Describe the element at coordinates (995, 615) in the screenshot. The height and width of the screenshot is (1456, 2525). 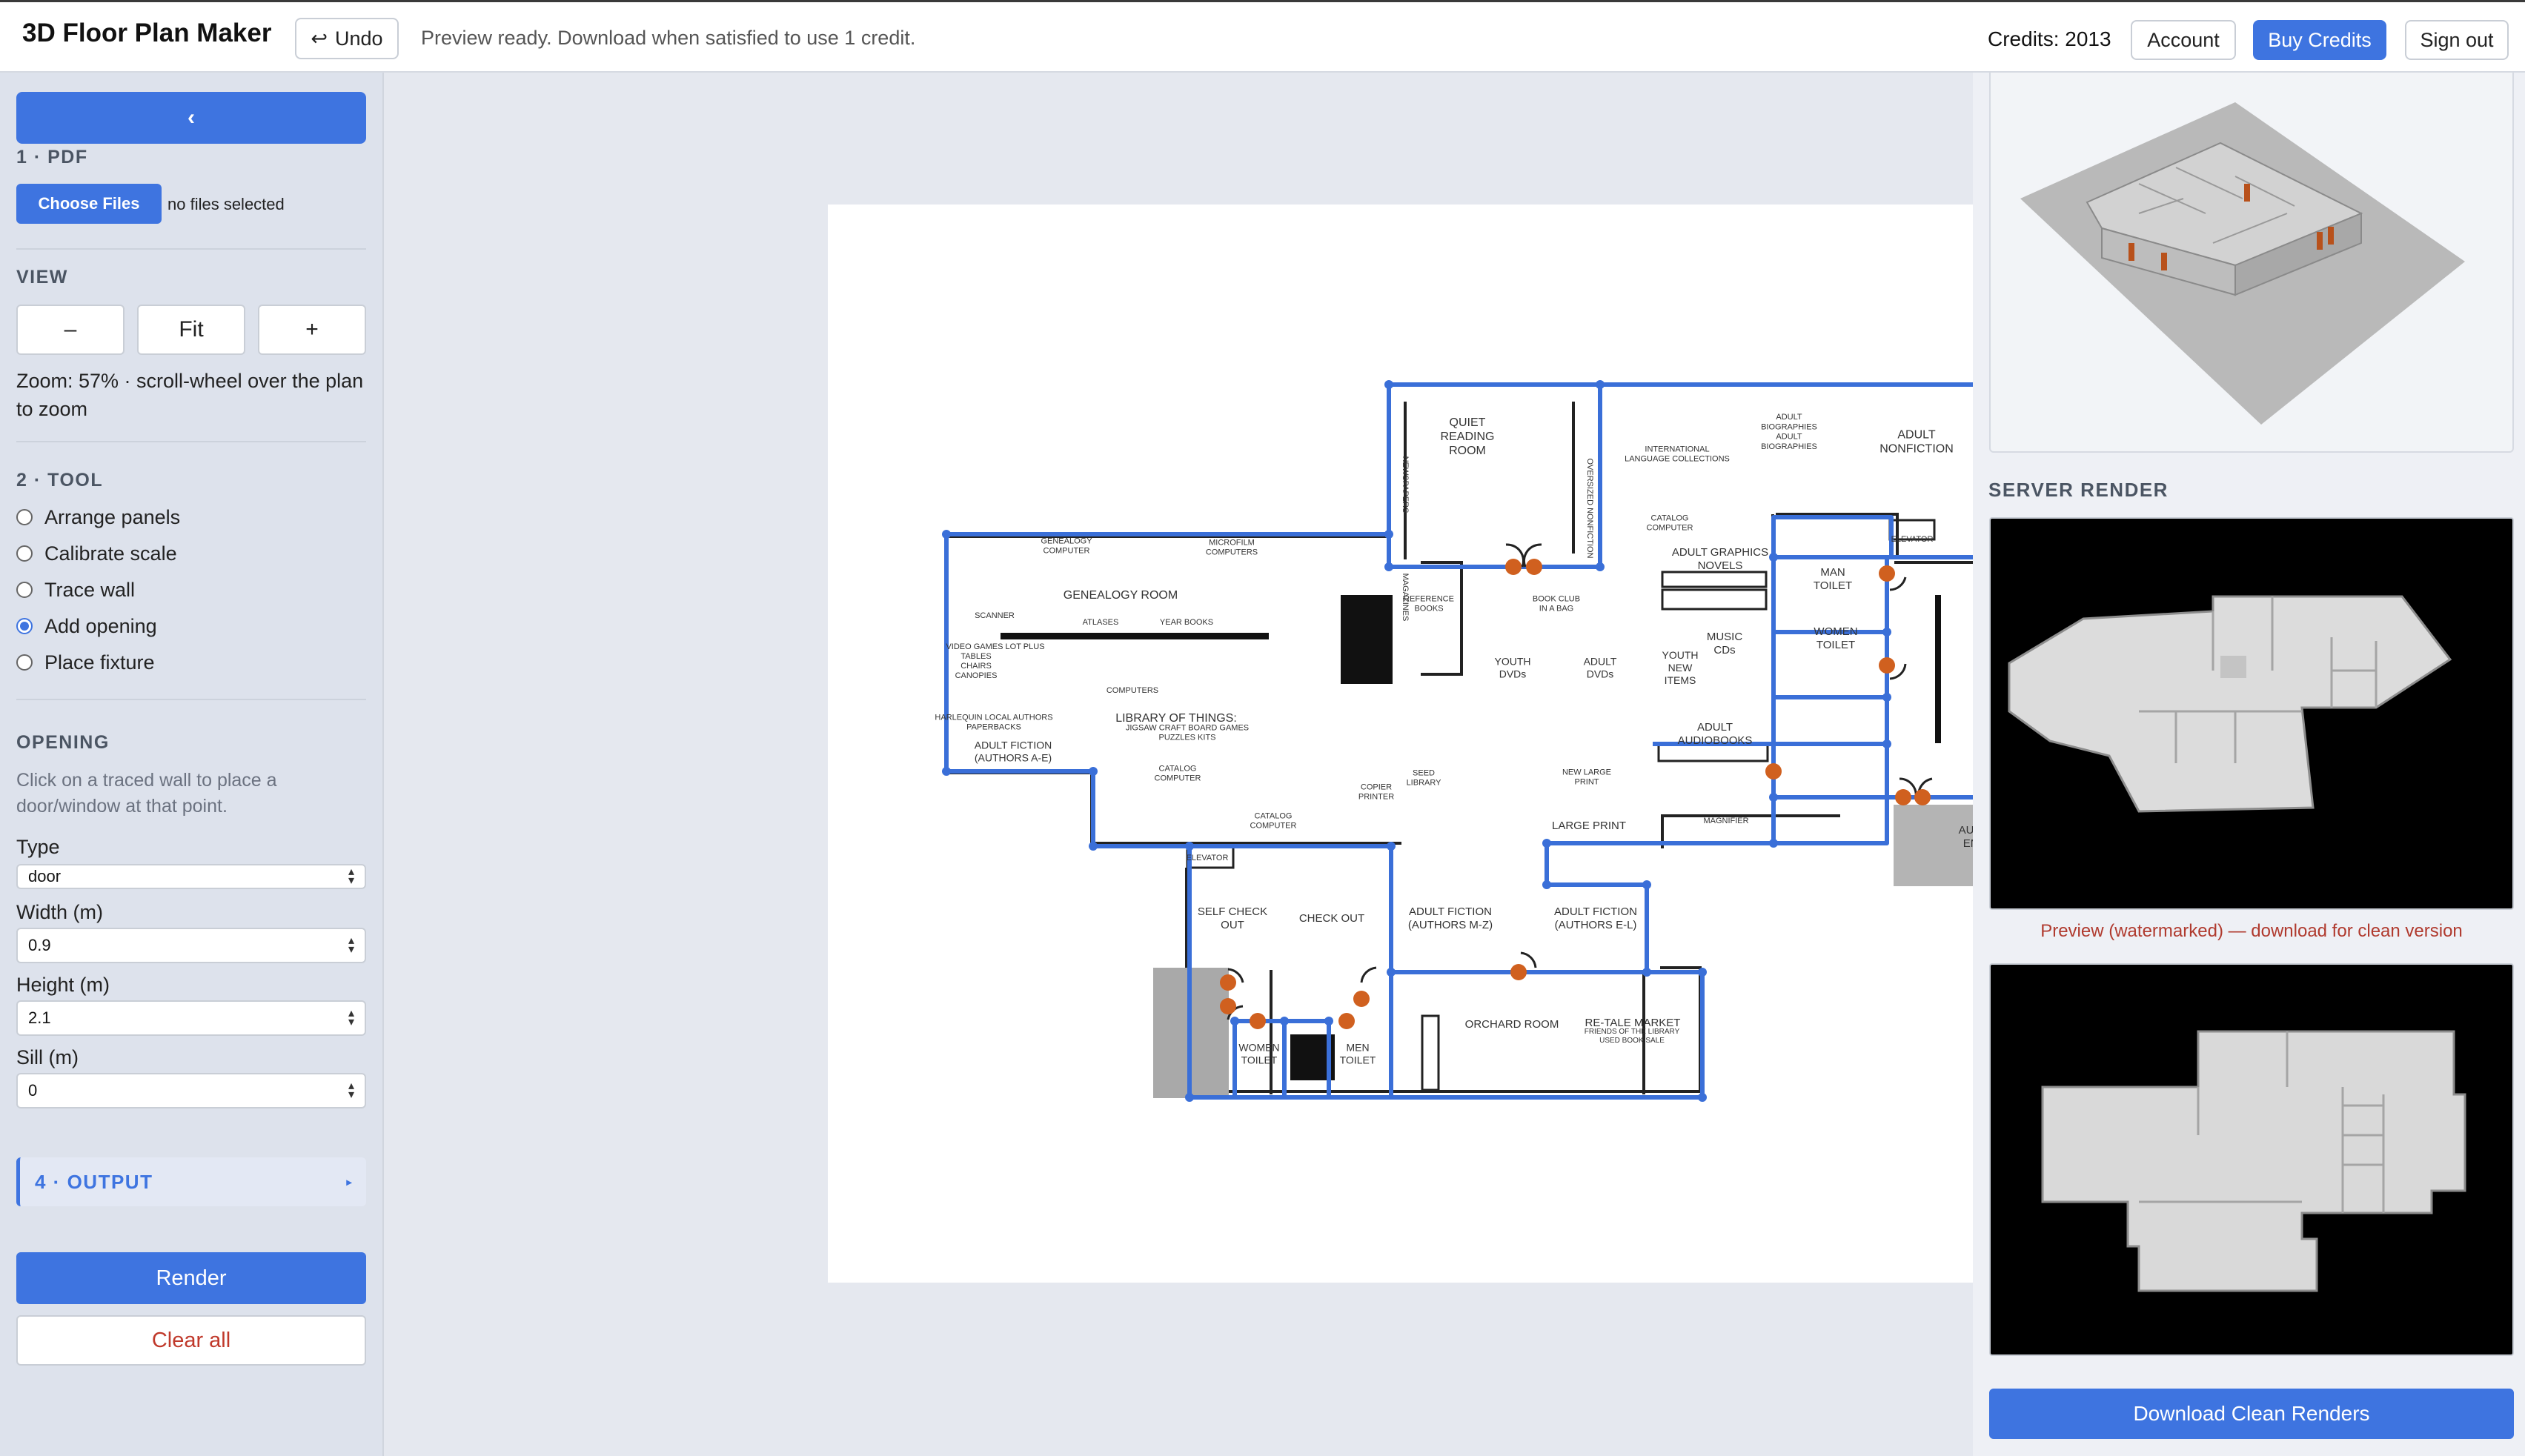
I see `room-label: SCANNER` at that location.